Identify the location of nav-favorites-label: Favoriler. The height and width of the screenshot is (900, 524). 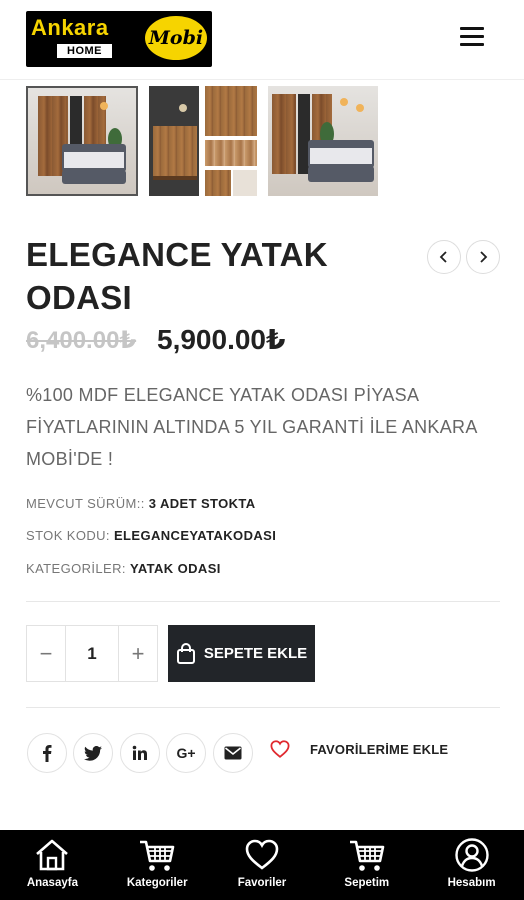
(262, 883).